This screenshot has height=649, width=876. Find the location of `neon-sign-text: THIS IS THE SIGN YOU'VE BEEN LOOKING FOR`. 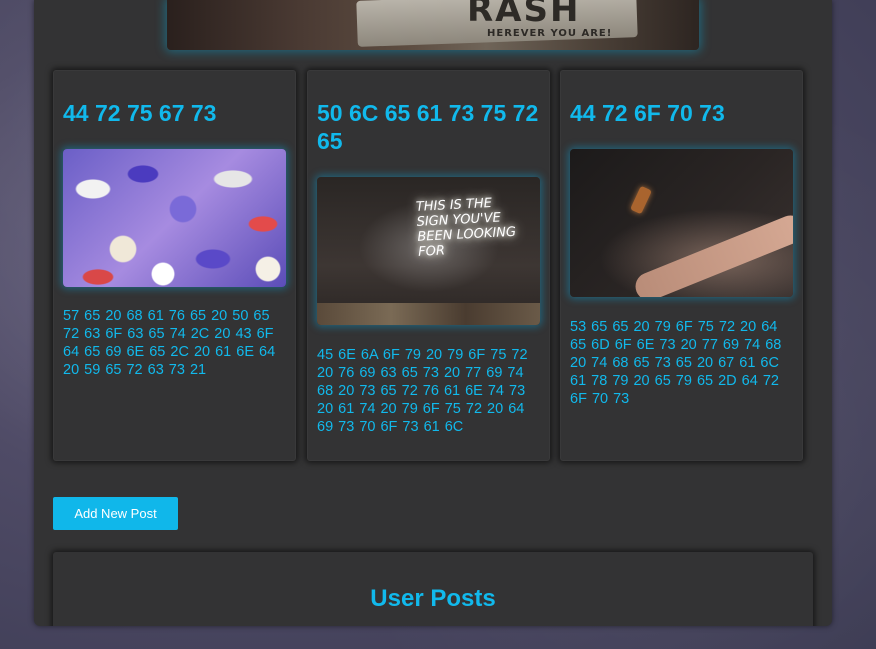

neon-sign-text: THIS IS THE SIGN YOU'VE BEEN LOOKING FOR is located at coordinates (466, 227).